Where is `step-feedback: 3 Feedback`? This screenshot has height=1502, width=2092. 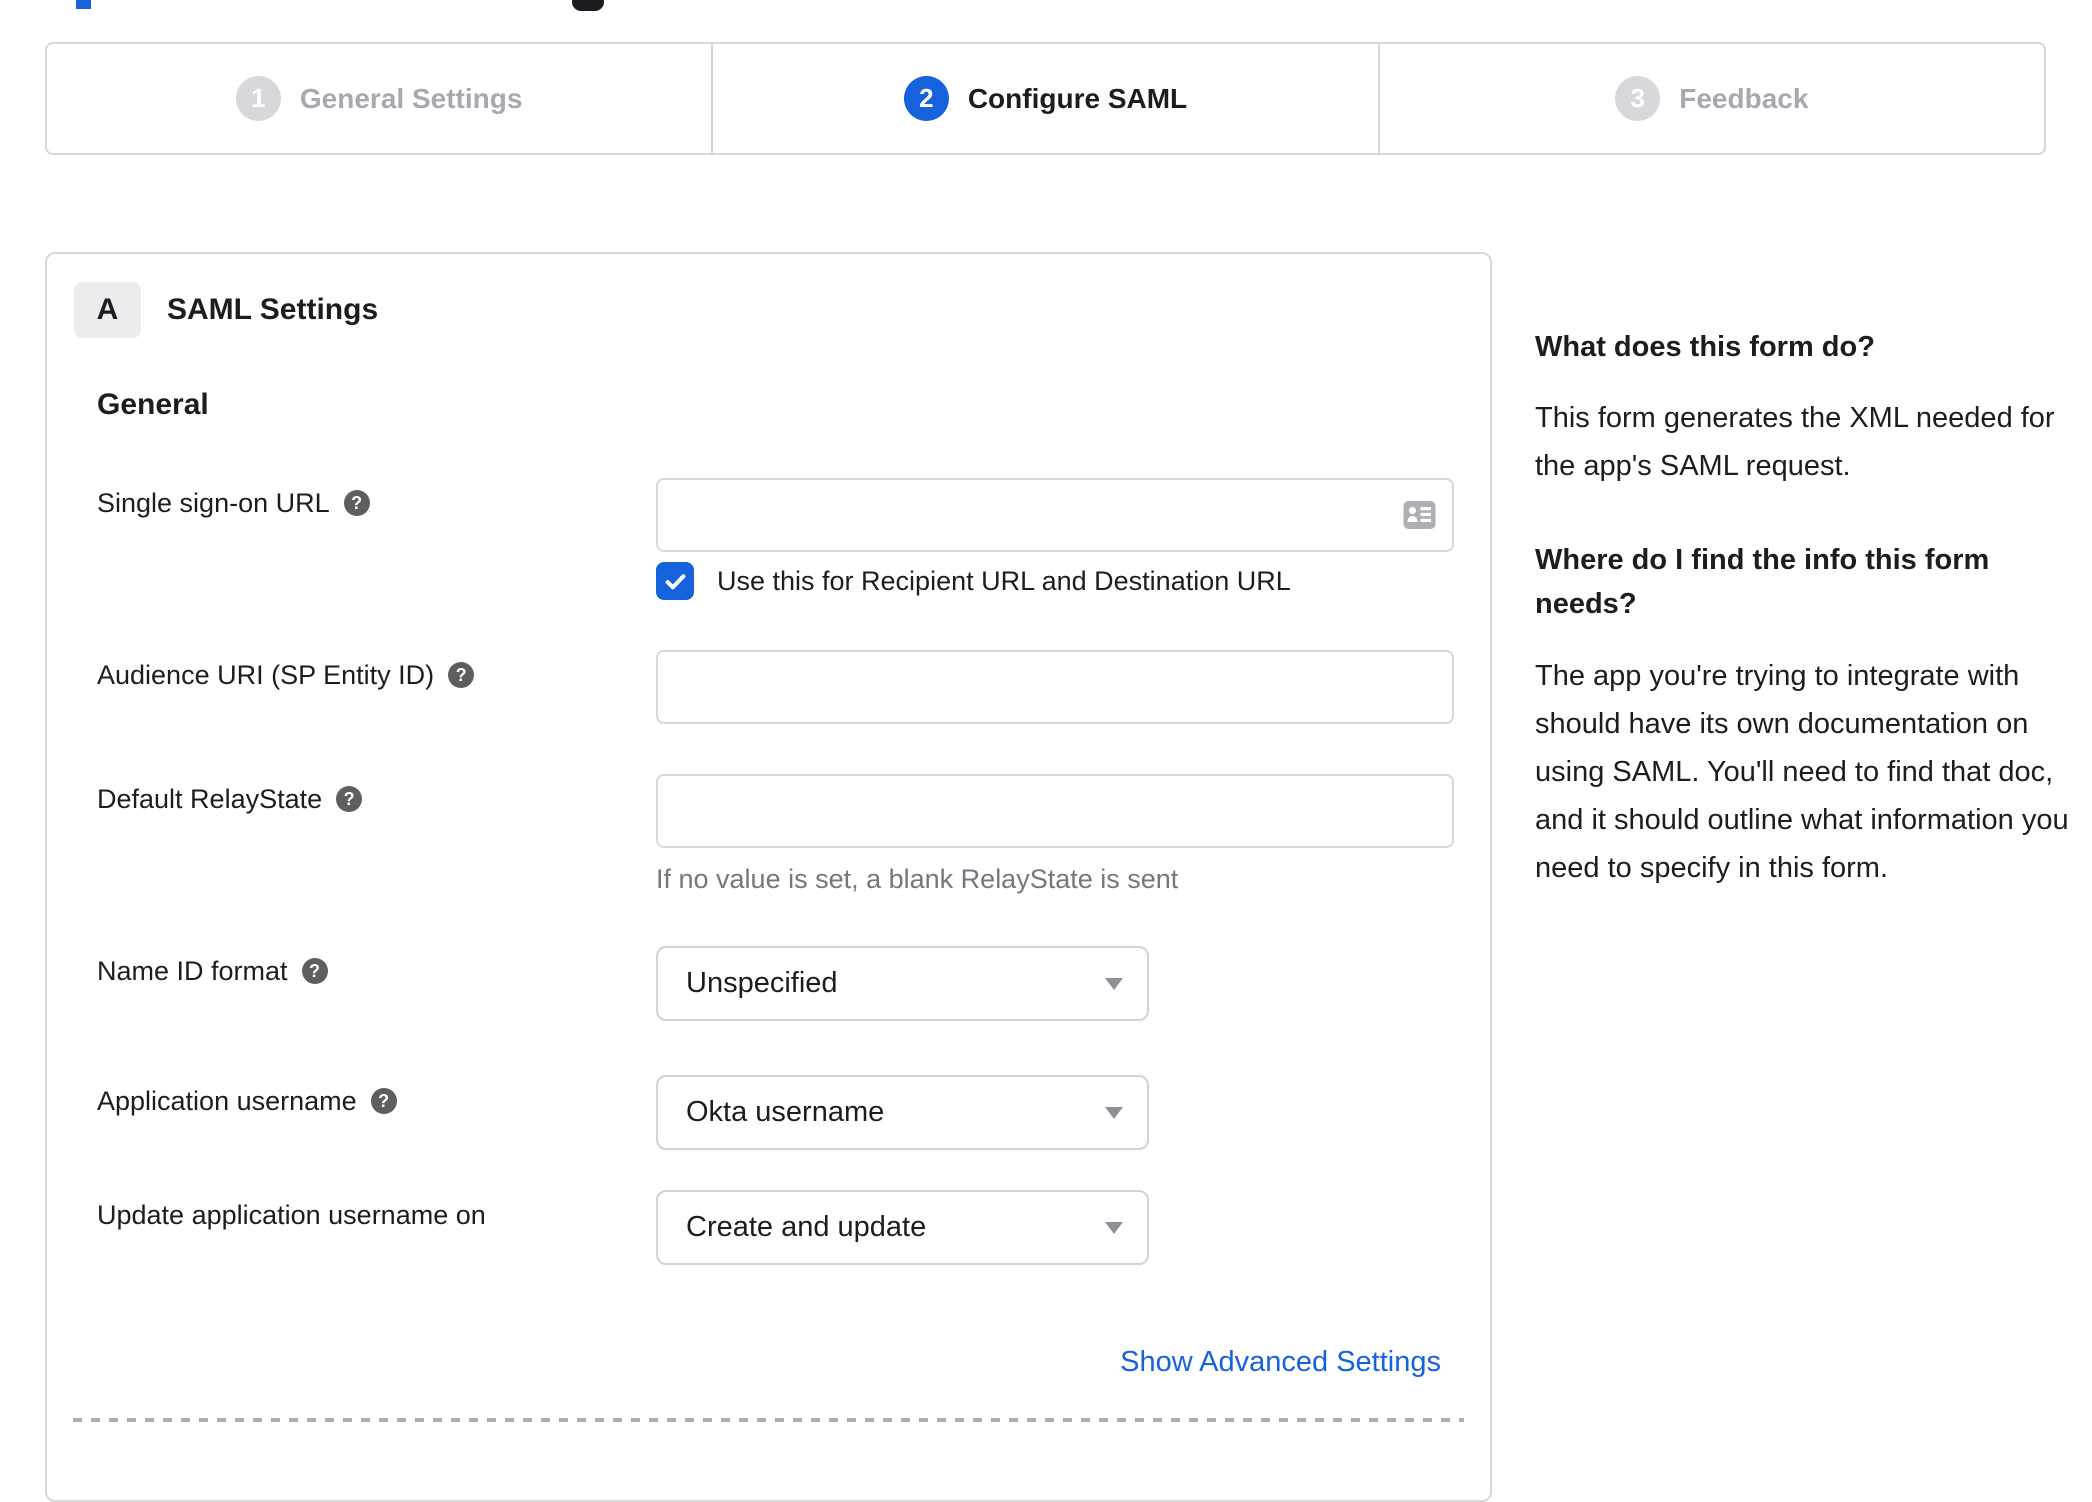
step-feedback: 3 Feedback is located at coordinates (1710, 98).